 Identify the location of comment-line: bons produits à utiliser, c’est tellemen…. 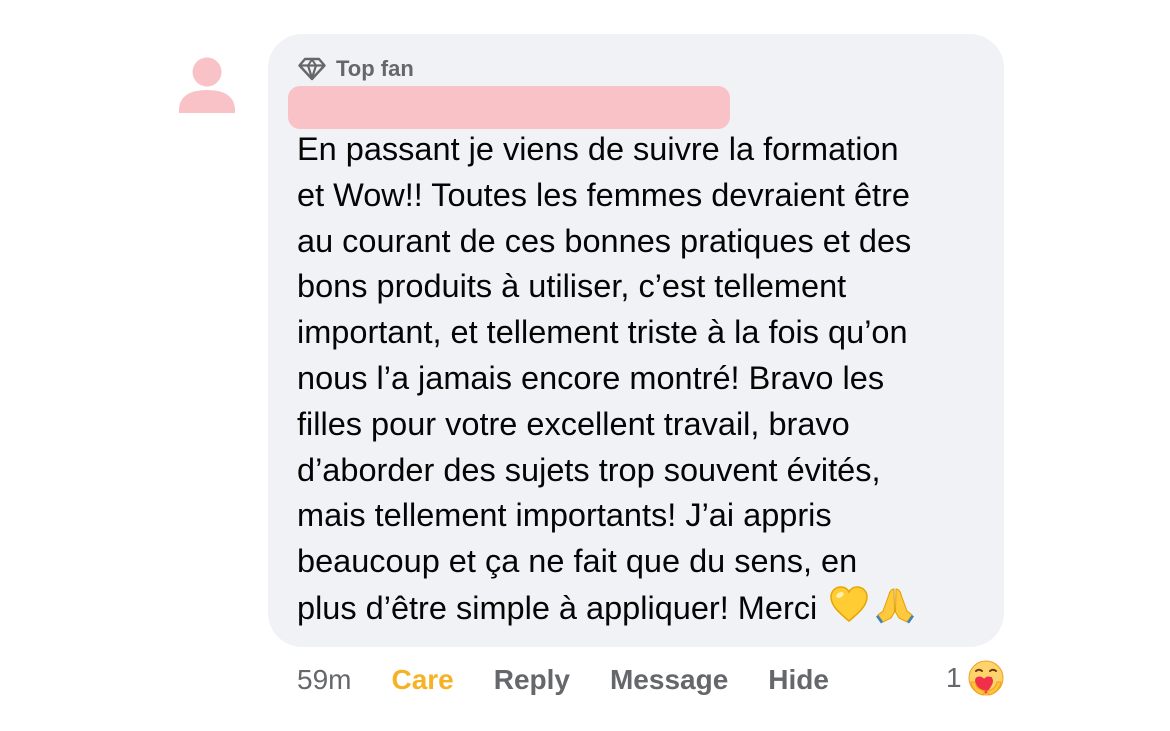
(572, 286).